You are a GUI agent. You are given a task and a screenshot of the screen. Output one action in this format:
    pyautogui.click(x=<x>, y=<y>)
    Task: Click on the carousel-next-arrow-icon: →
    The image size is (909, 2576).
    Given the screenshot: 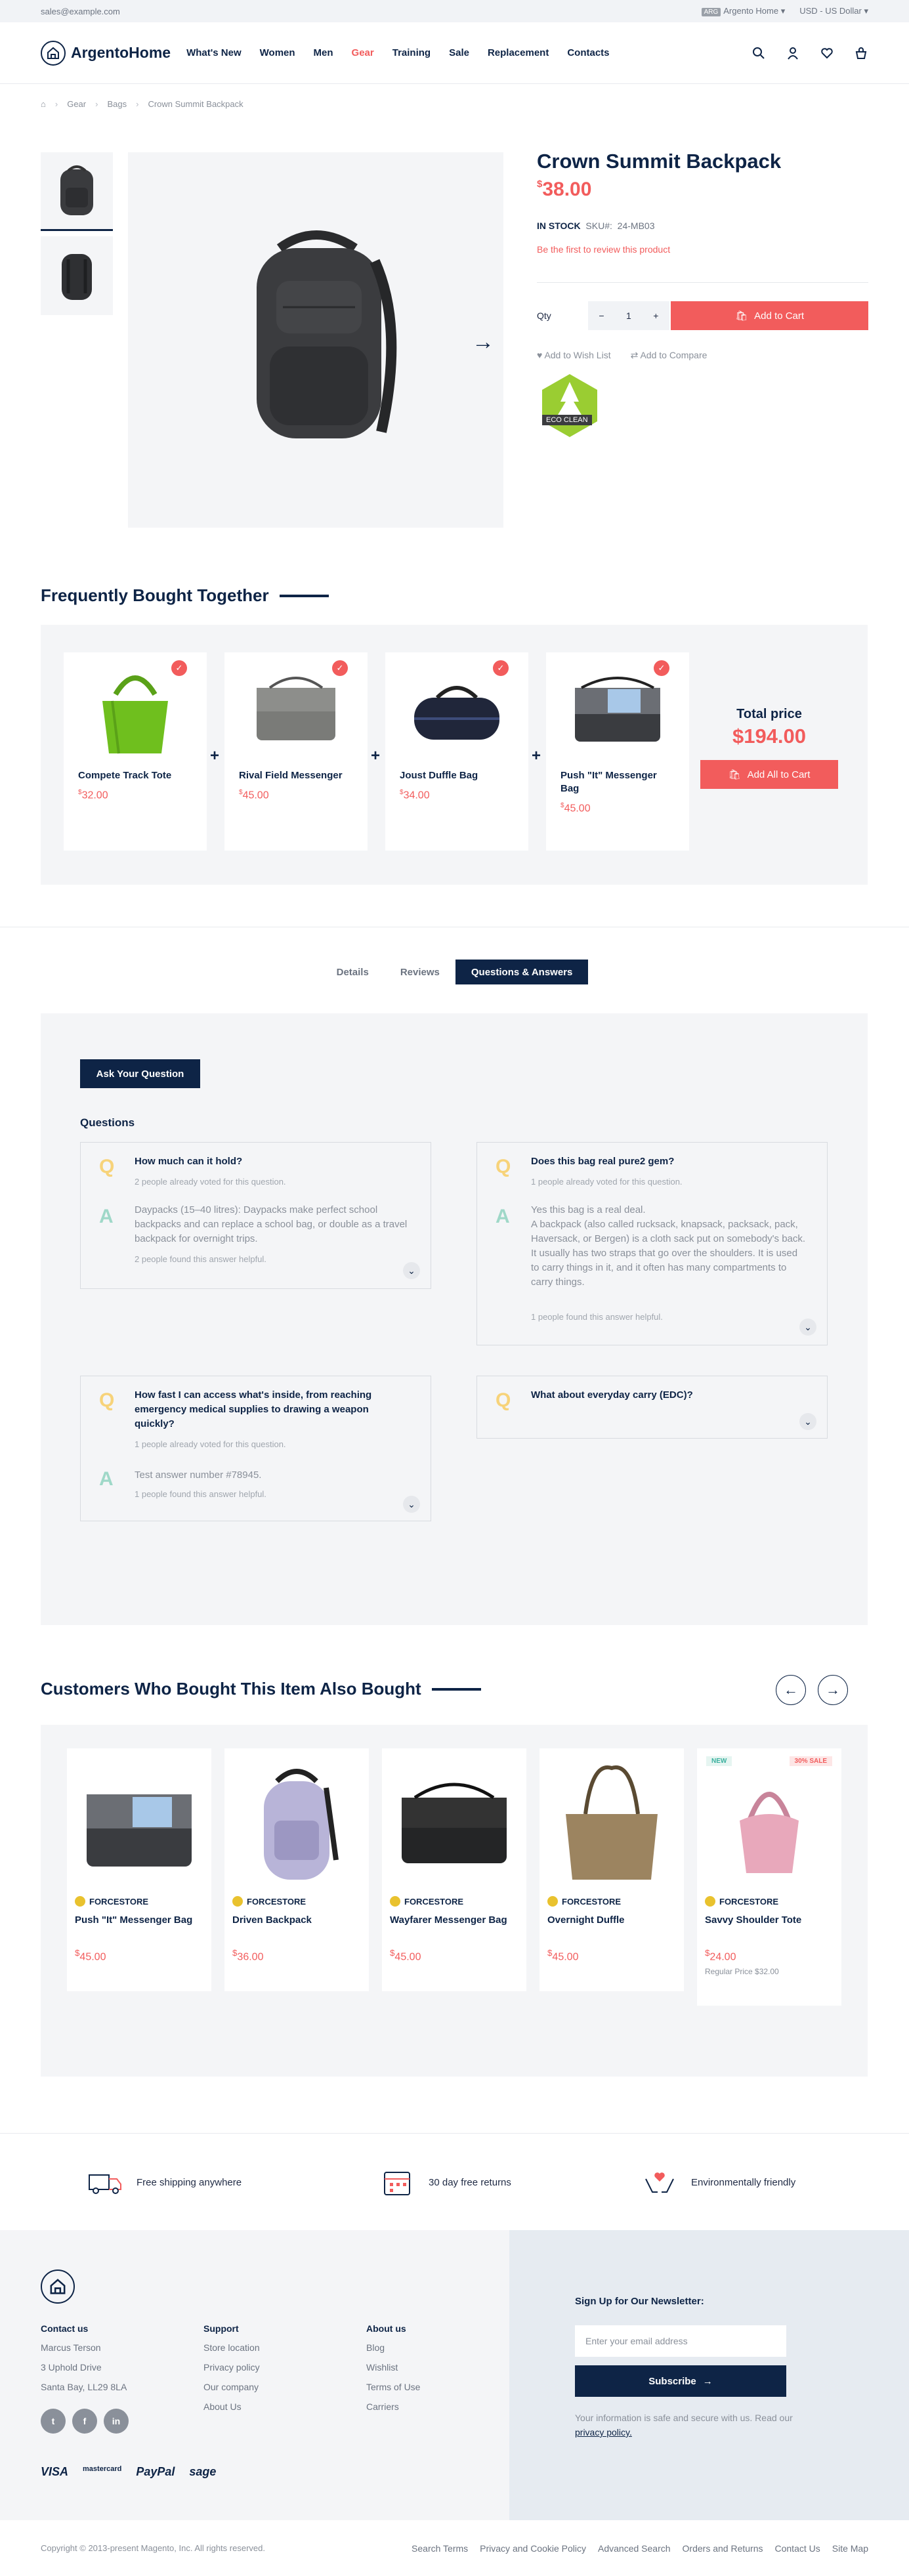 What is the action you would take?
    pyautogui.click(x=833, y=1690)
    